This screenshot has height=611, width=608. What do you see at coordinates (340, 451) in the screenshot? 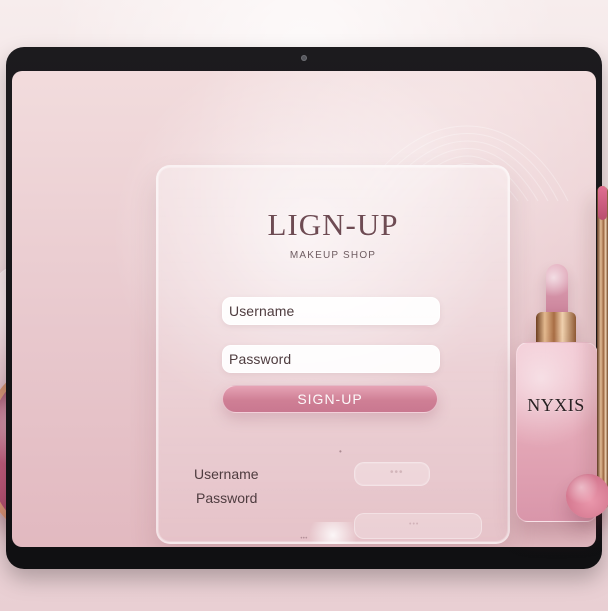
I see `small-decorative-mark: •` at bounding box center [340, 451].